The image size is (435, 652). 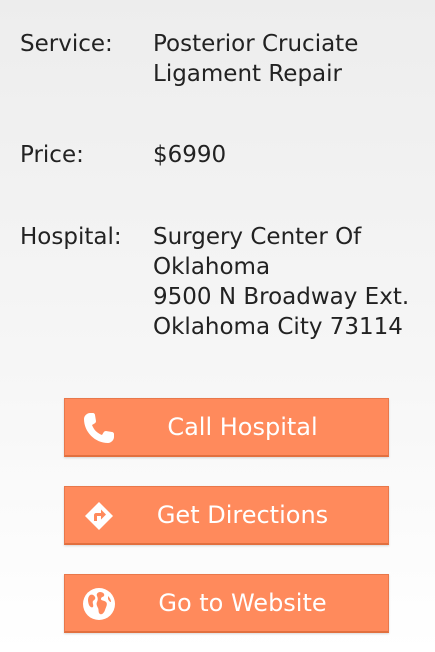 What do you see at coordinates (190, 155) in the screenshot?
I see `price-value-text: $6990` at bounding box center [190, 155].